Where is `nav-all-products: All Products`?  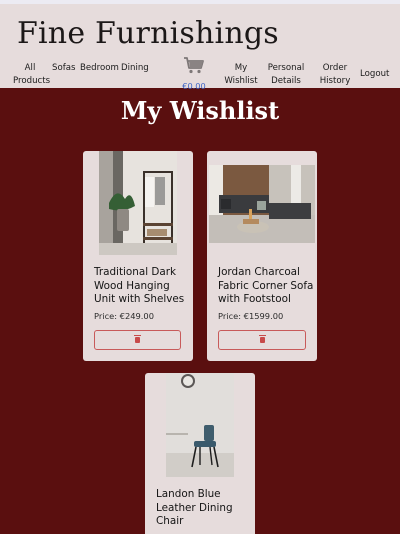 nav-all-products: All Products is located at coordinates (31, 74).